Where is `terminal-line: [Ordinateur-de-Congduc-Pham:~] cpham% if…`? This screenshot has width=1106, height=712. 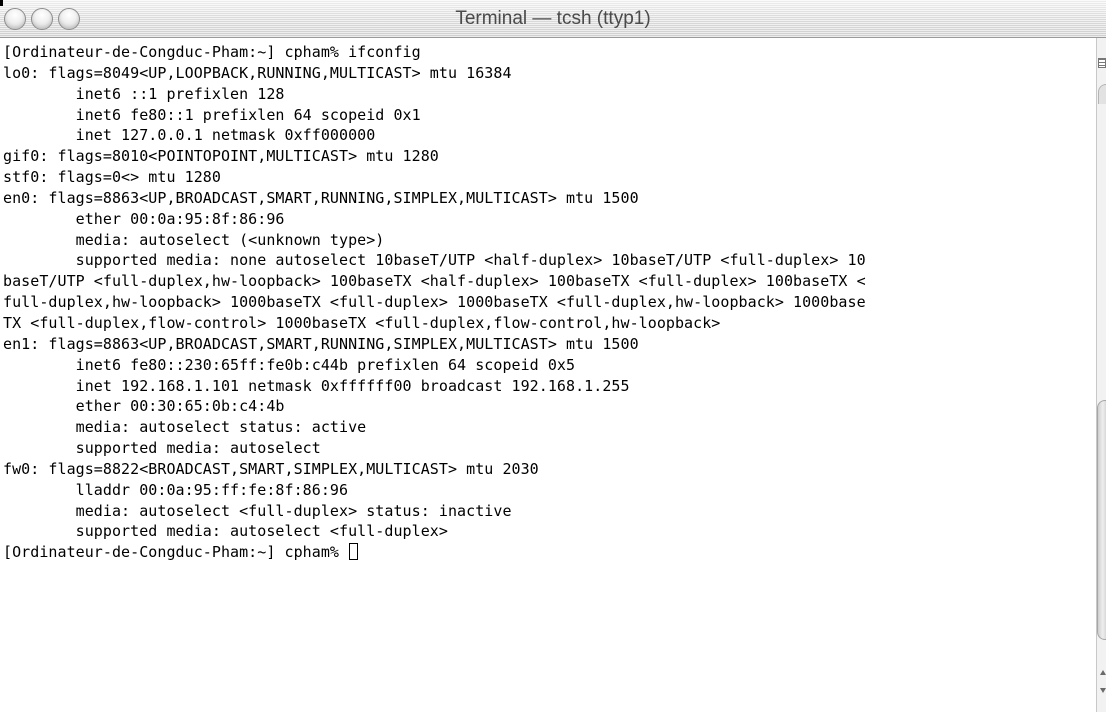 terminal-line: [Ordinateur-de-Congduc-Pham:~] cpham% if… is located at coordinates (212, 52).